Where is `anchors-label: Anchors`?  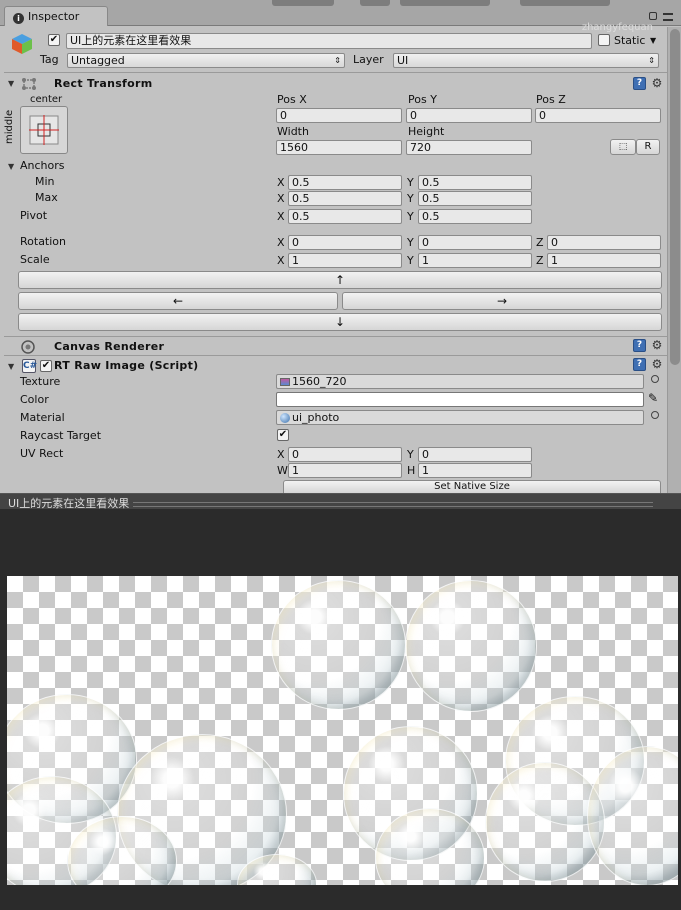
anchors-label: Anchors is located at coordinates (42, 165).